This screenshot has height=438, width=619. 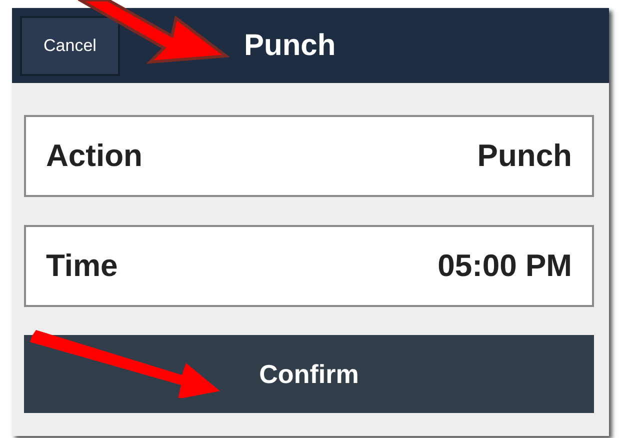 I want to click on field-value: 05:00 PM, so click(x=505, y=266).